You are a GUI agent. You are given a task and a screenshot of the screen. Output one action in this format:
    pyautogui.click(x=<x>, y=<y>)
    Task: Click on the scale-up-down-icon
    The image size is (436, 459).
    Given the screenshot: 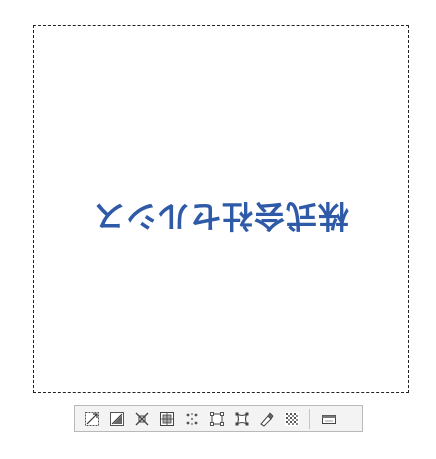 What is the action you would take?
    pyautogui.click(x=92, y=419)
    